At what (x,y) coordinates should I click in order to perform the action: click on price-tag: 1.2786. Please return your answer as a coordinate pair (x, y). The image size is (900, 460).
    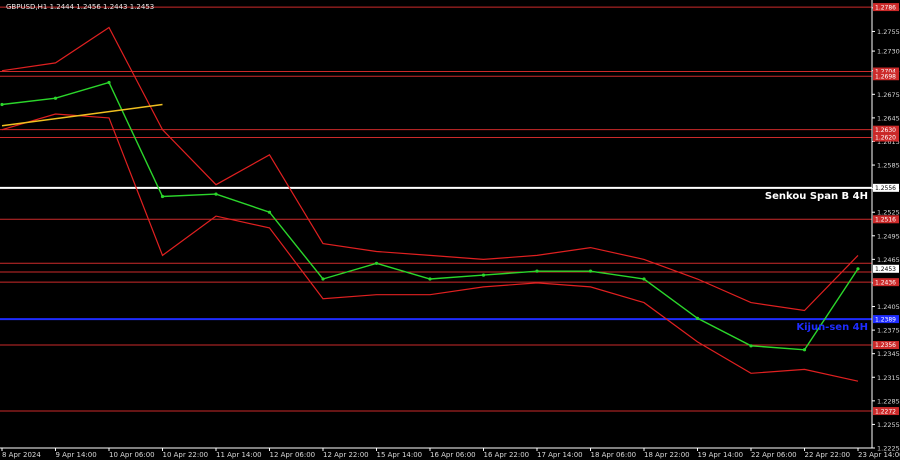
    Looking at the image, I should click on (886, 7).